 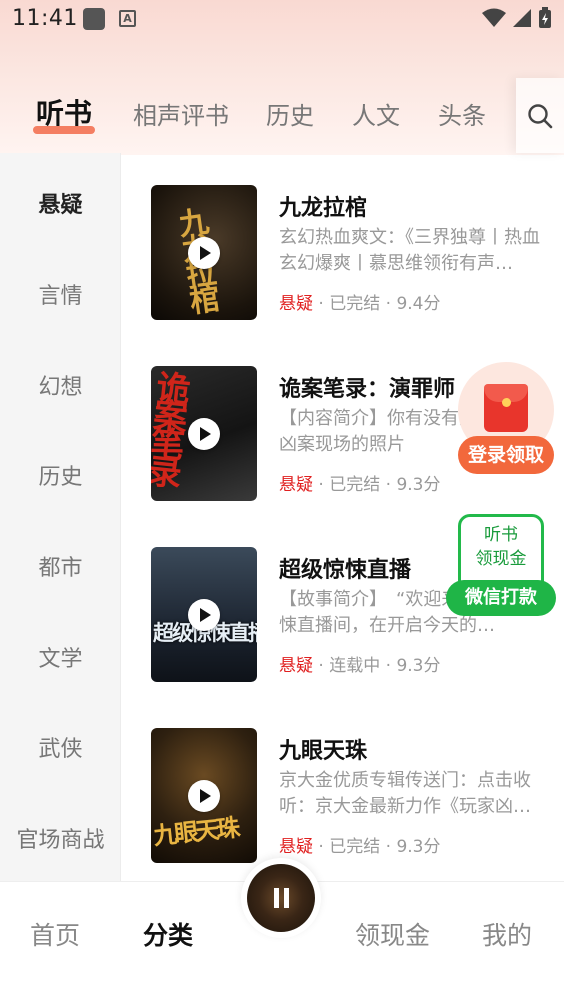 I want to click on red-envelope-icon, so click(x=506, y=408).